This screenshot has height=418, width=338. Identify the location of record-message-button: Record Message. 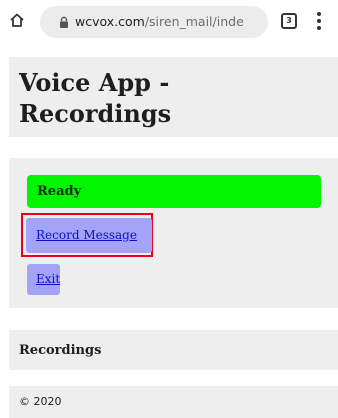
(89, 235).